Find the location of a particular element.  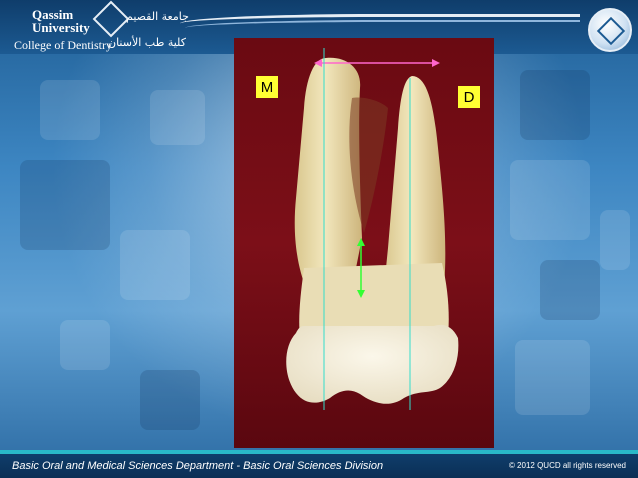

distal-root is located at coordinates (415, 182).